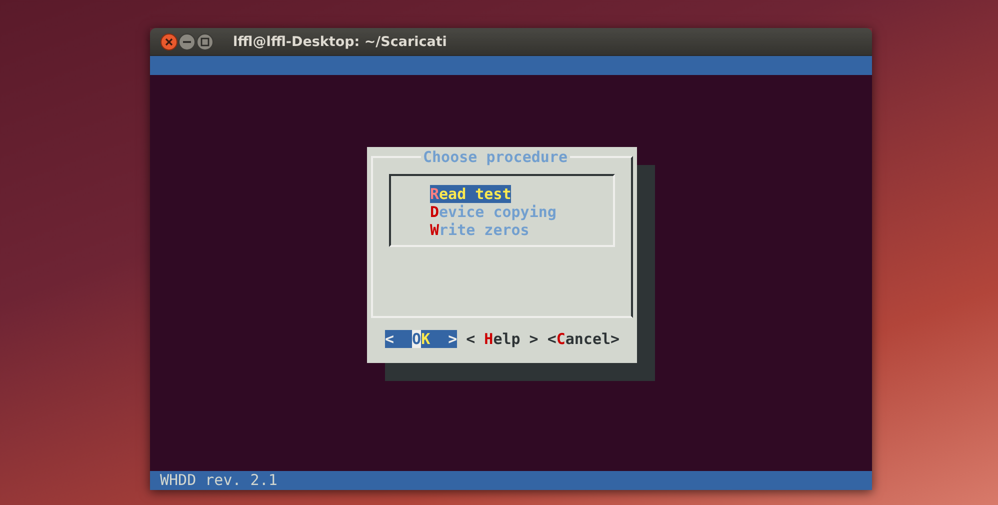  Describe the element at coordinates (219, 480) in the screenshot. I see `status-text: WHDD rev. 2.1` at that location.